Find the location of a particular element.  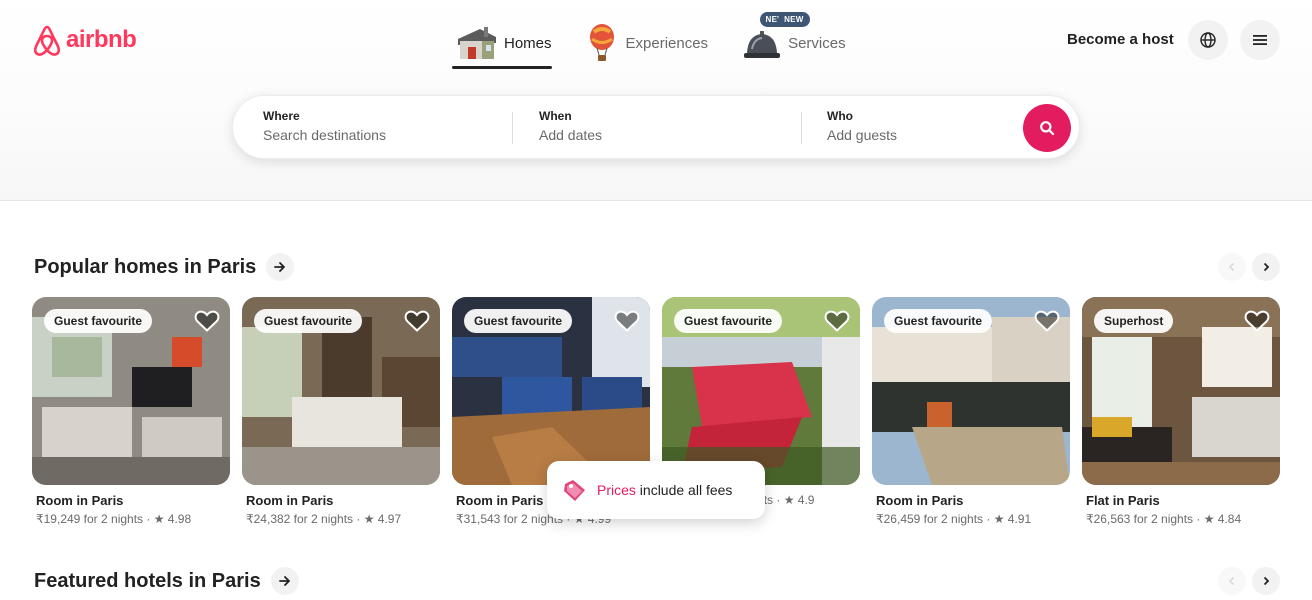

listing-price-rating: ₹24,382 for 2 nights · ★ 4.97 is located at coordinates (324, 519).